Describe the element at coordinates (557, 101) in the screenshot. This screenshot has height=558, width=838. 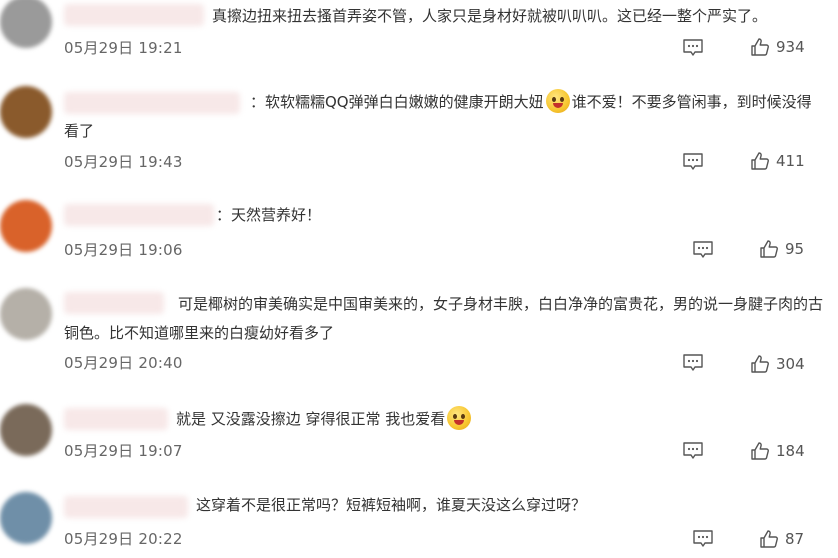
I see `heart-eyes-emoji-icon` at that location.